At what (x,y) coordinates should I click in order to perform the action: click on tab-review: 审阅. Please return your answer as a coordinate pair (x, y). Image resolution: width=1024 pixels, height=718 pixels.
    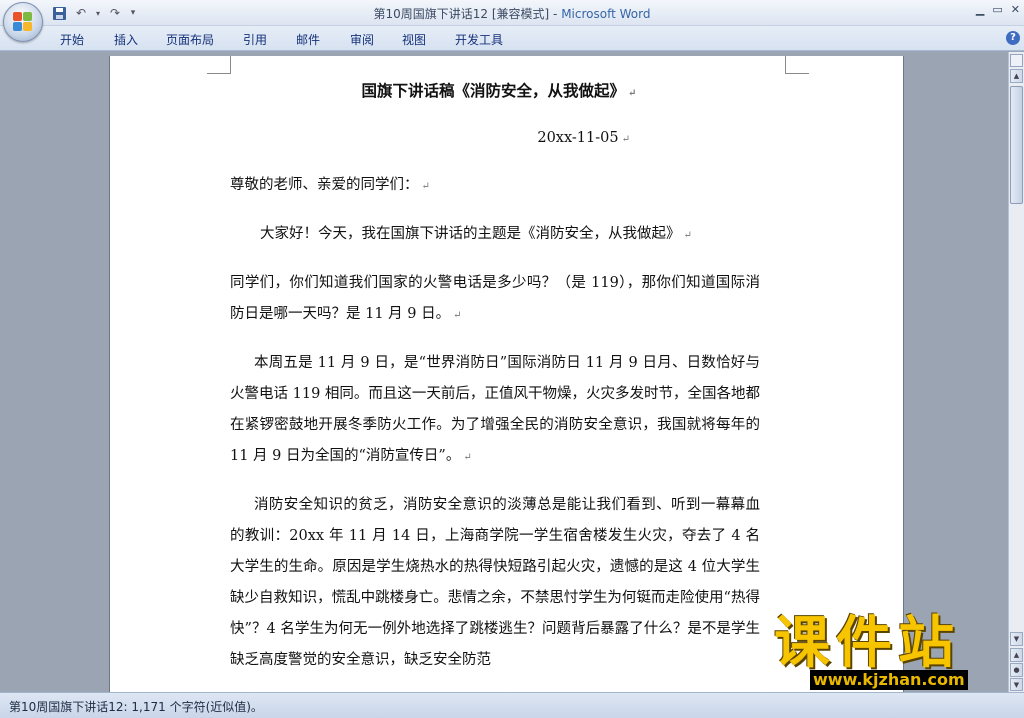
    Looking at the image, I should click on (362, 39).